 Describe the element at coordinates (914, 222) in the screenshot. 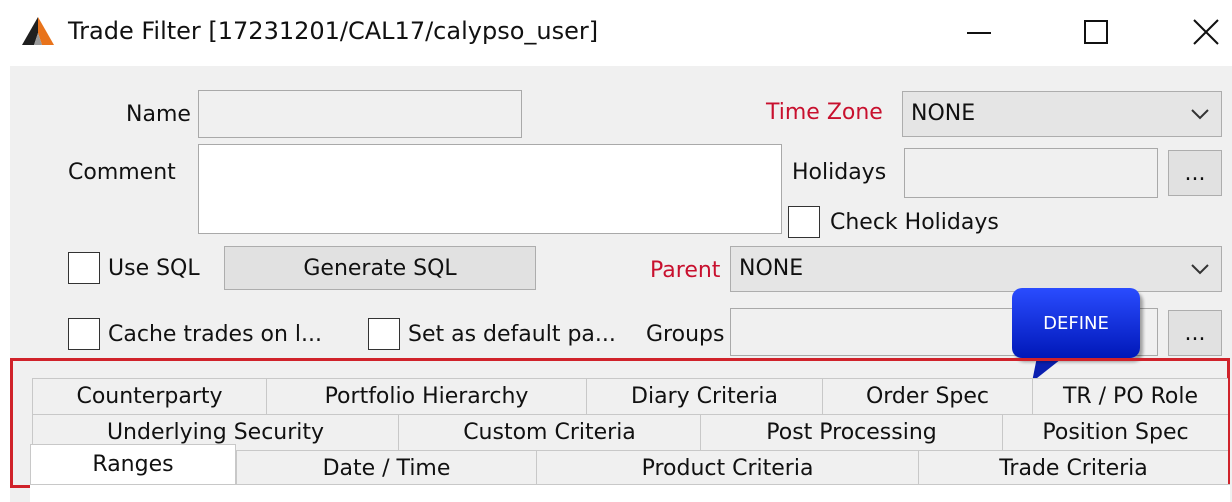

I see `check-holidays-label: Check Holidays` at that location.